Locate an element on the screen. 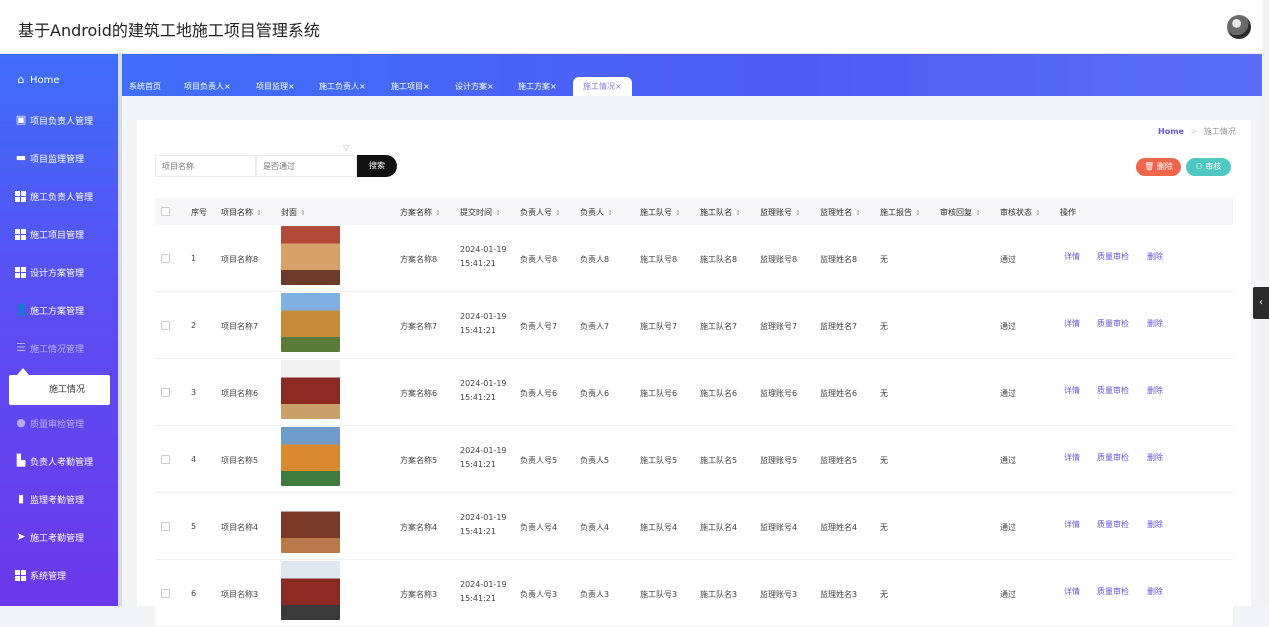  column-header: 方案名称 ⇕ is located at coordinates (420, 212).